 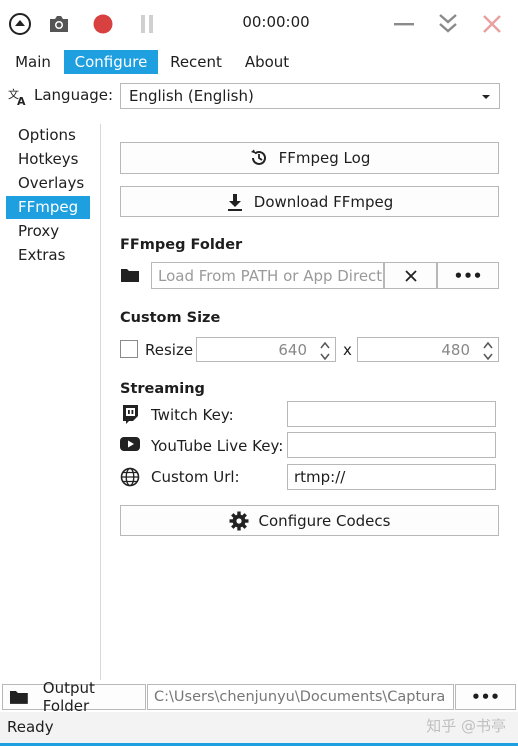 What do you see at coordinates (170, 318) in the screenshot?
I see `custom-size-title: Custom Size` at bounding box center [170, 318].